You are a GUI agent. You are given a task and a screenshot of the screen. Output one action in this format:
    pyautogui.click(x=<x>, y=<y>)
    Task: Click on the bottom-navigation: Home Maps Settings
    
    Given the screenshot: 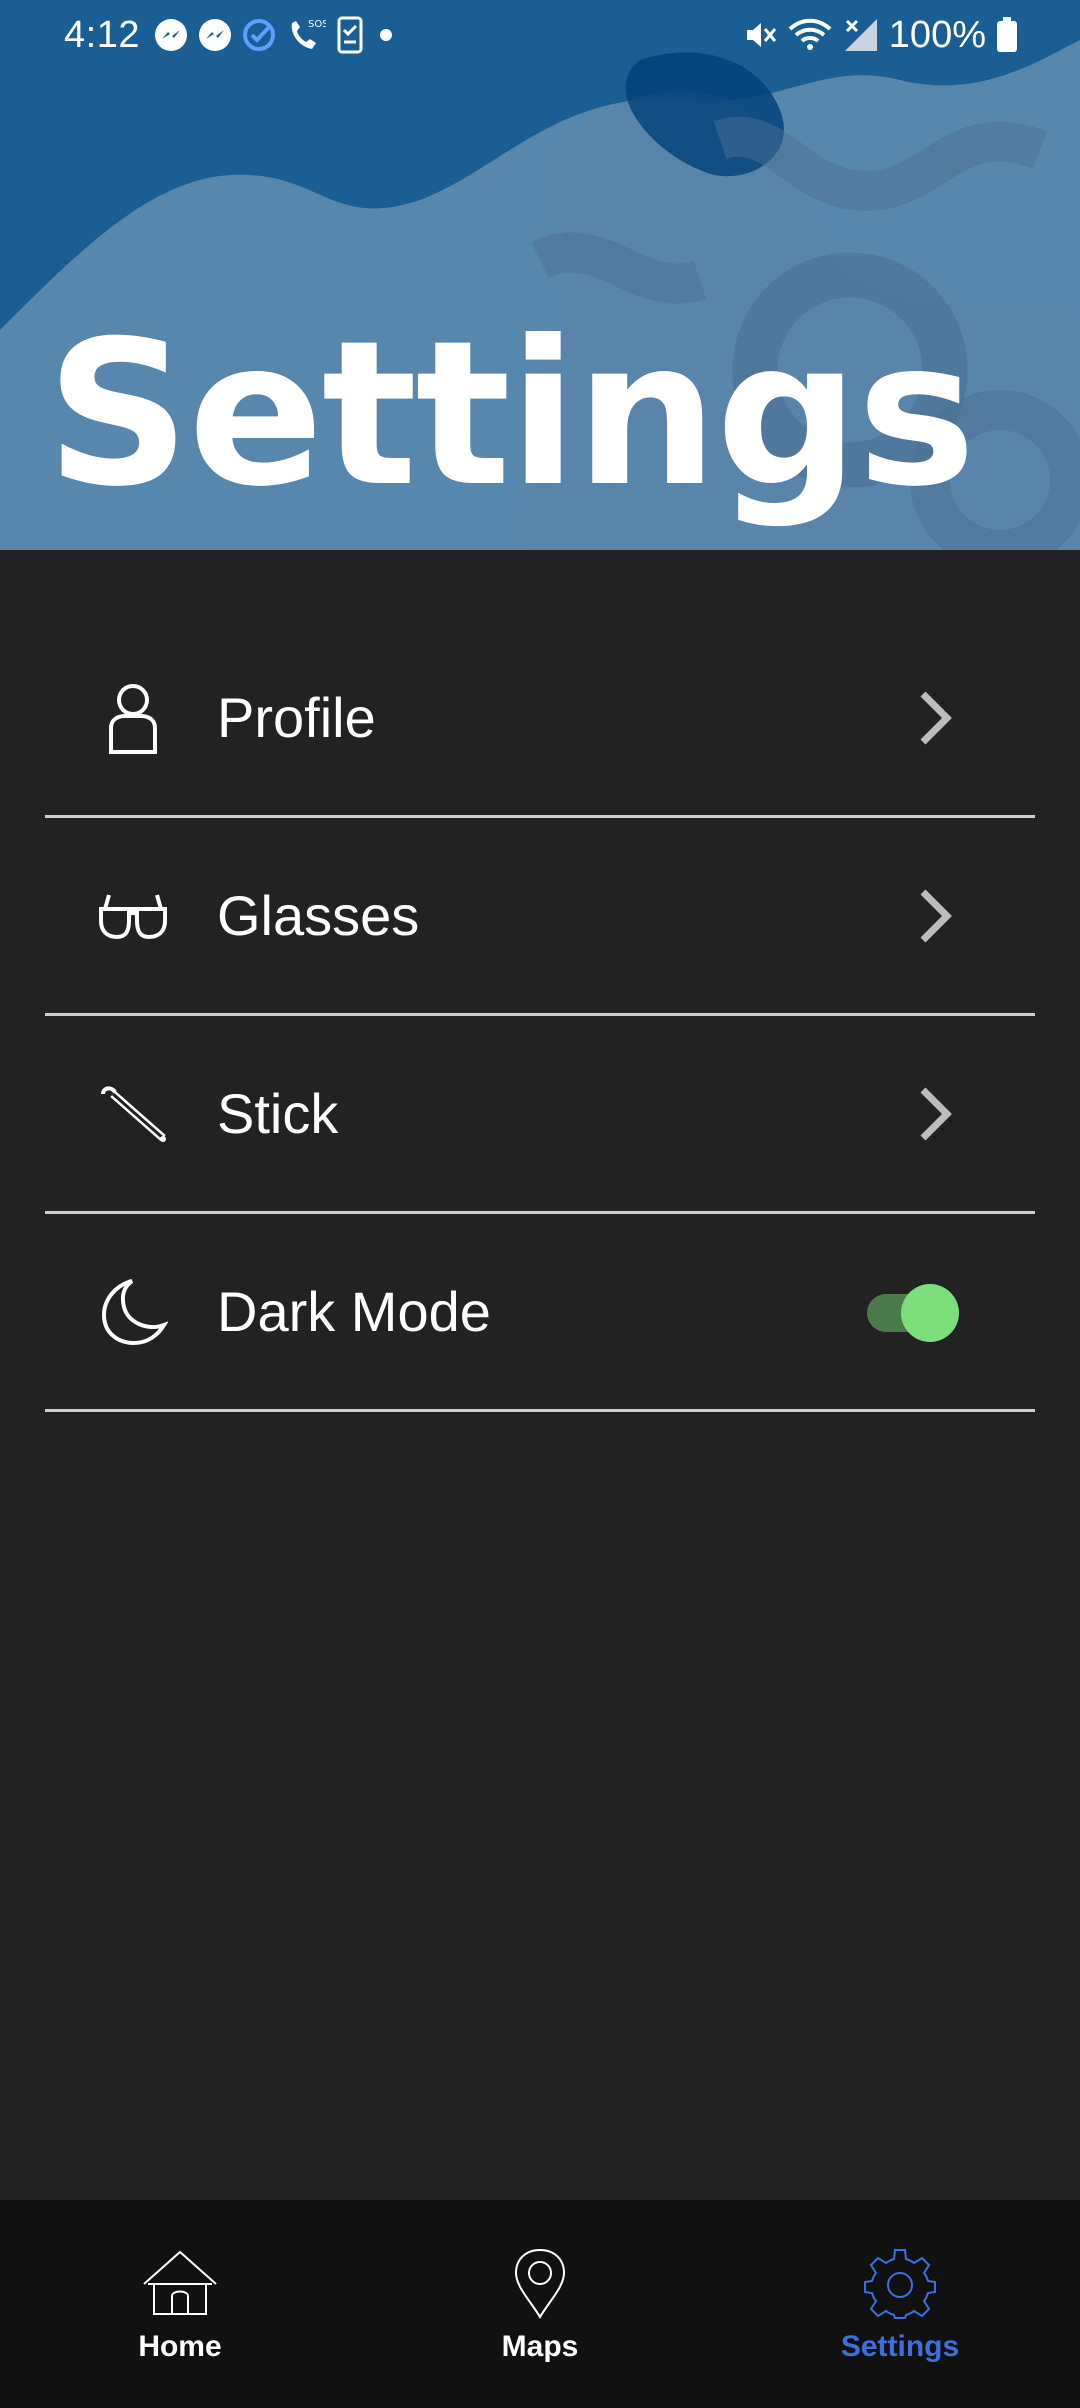 What is the action you would take?
    pyautogui.click(x=540, y=2304)
    